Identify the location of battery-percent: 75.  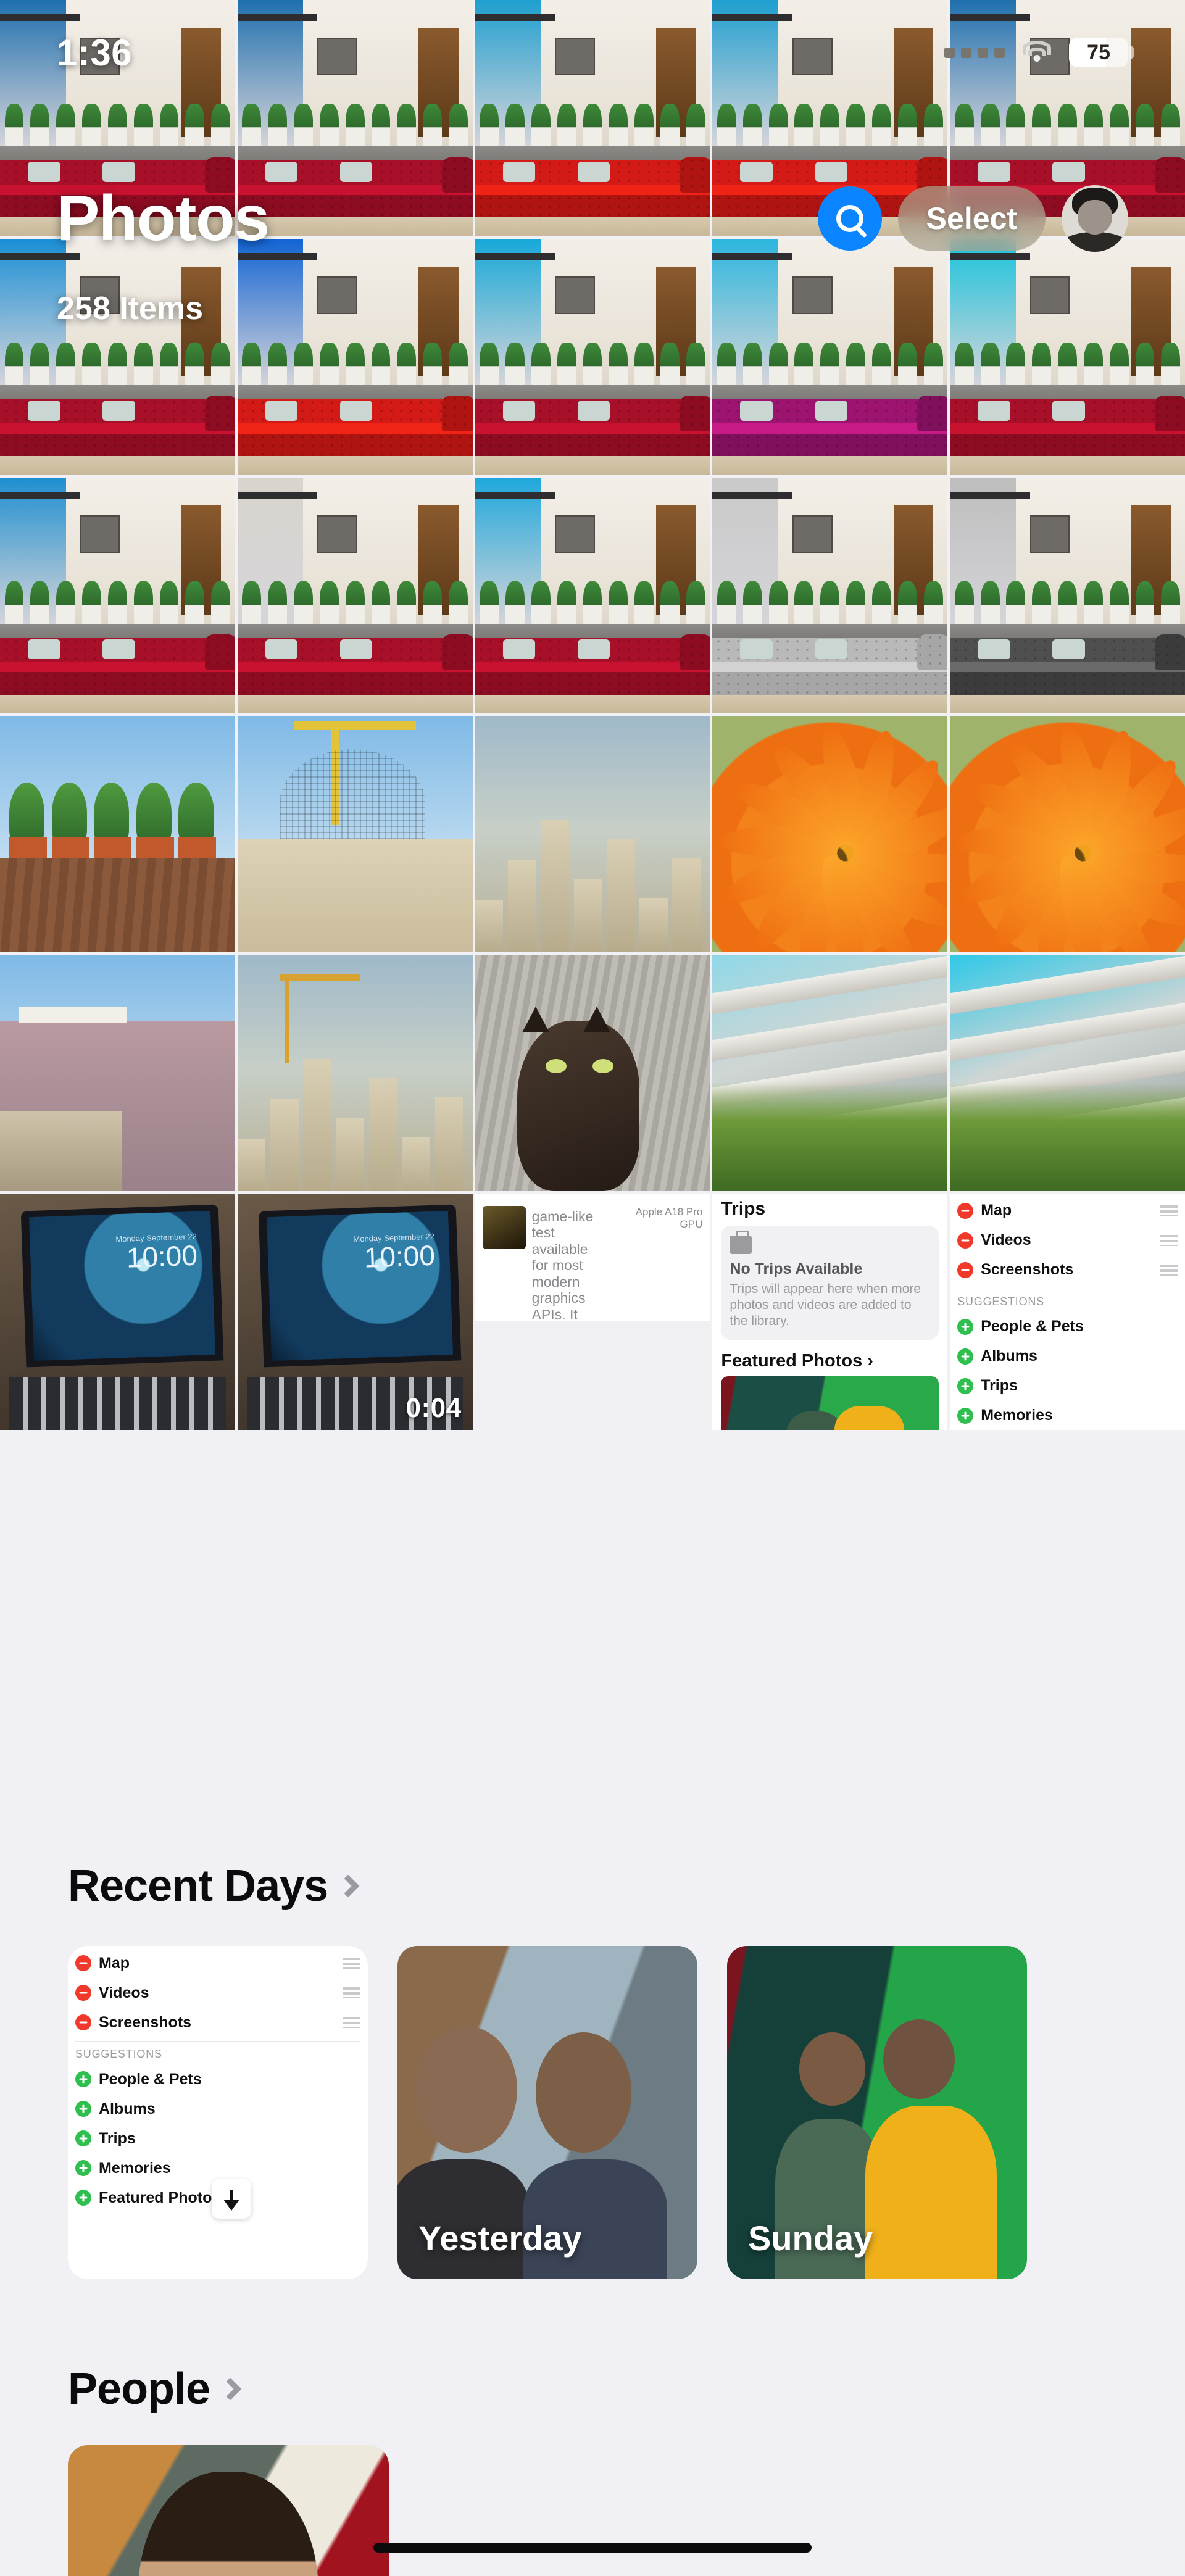
(1098, 52).